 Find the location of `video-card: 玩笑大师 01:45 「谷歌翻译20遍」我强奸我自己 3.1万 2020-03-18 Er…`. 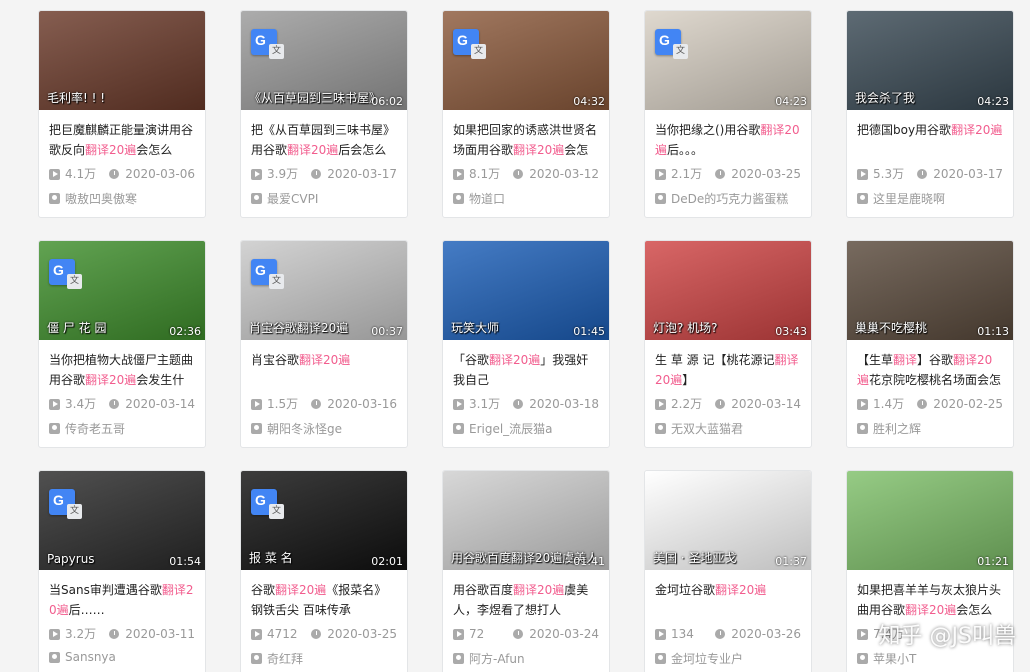

video-card: 玩笑大师 01:45 「谷歌翻译20遍」我强奸我自己 3.1万 2020-03-18 Er… is located at coordinates (526, 344).